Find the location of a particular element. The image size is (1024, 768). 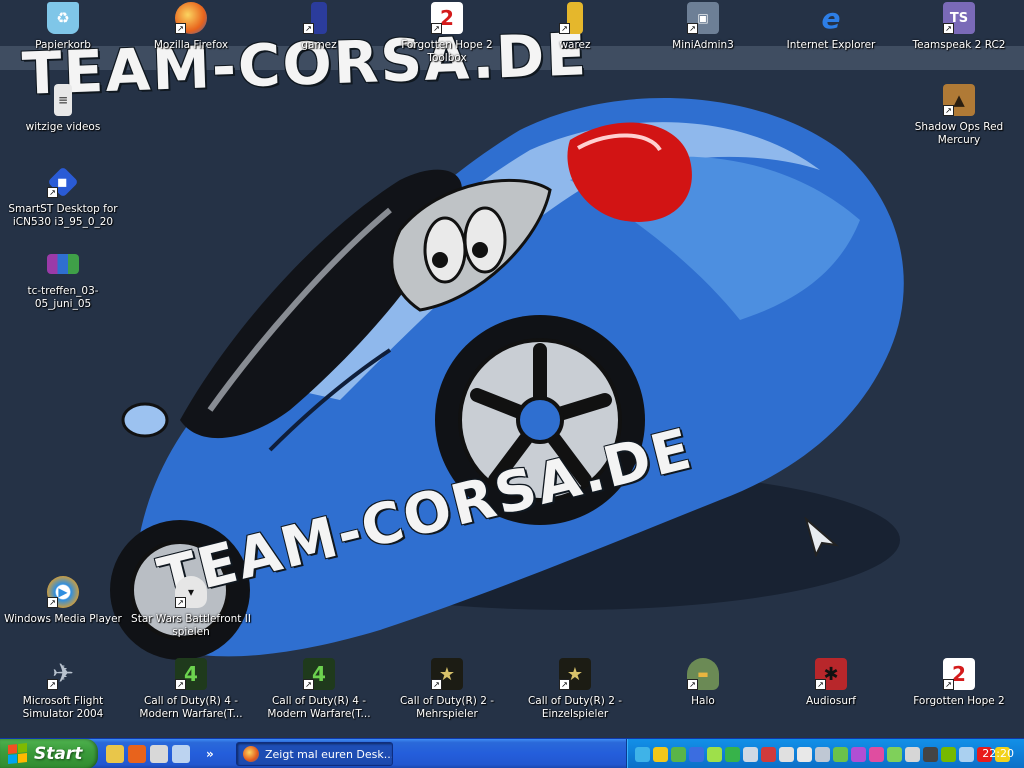

clock: 22:20 is located at coordinates (998, 753).